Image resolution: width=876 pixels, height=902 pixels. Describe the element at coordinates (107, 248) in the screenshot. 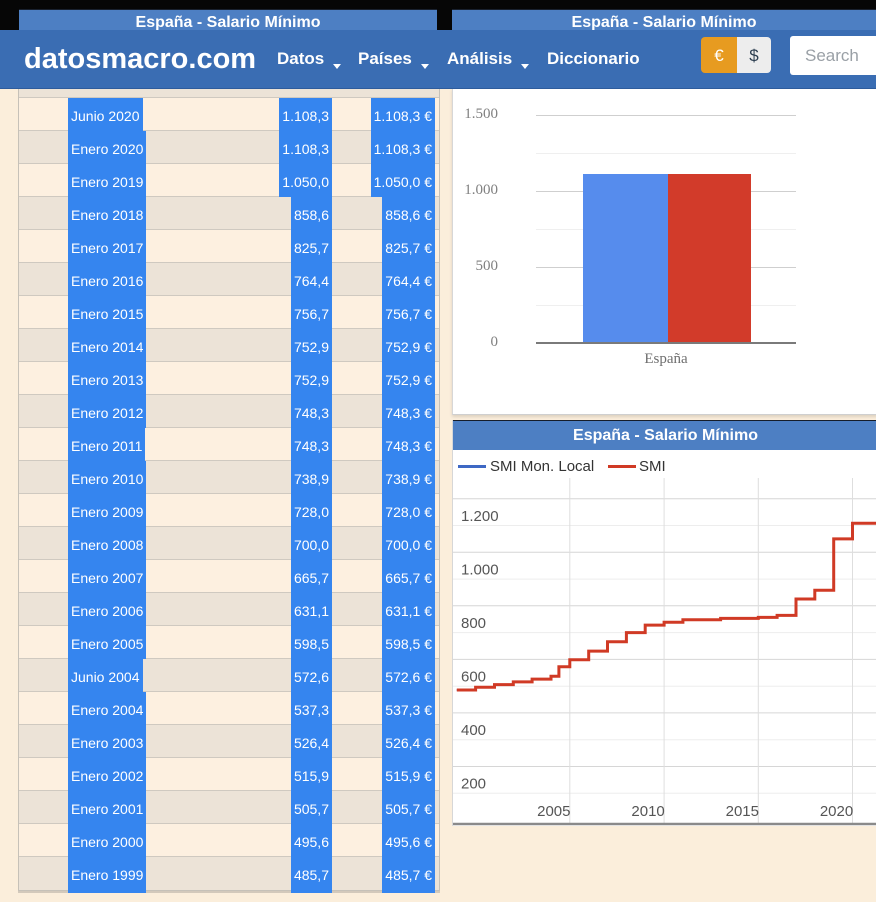

I see `date-link: Enero 2017` at that location.